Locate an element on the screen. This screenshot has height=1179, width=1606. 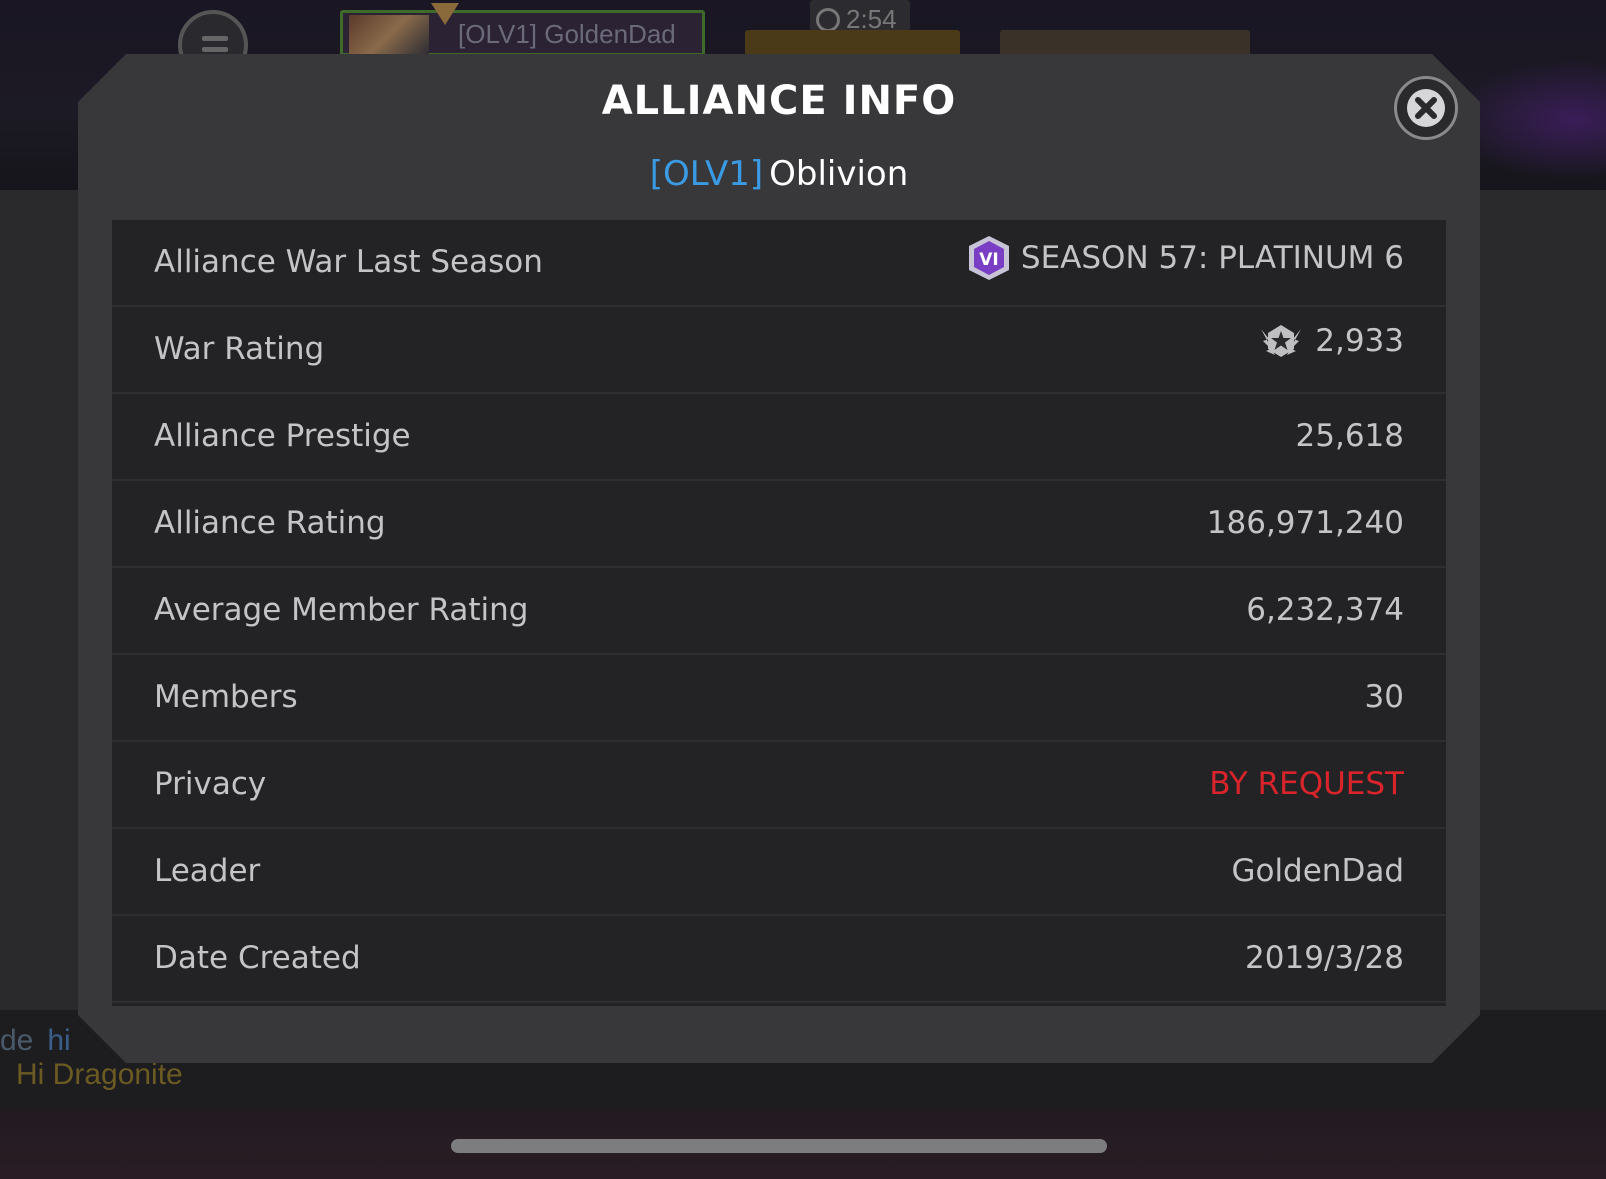
info-row-privacy: Privacy BY REQUEST is located at coordinates (779, 785).